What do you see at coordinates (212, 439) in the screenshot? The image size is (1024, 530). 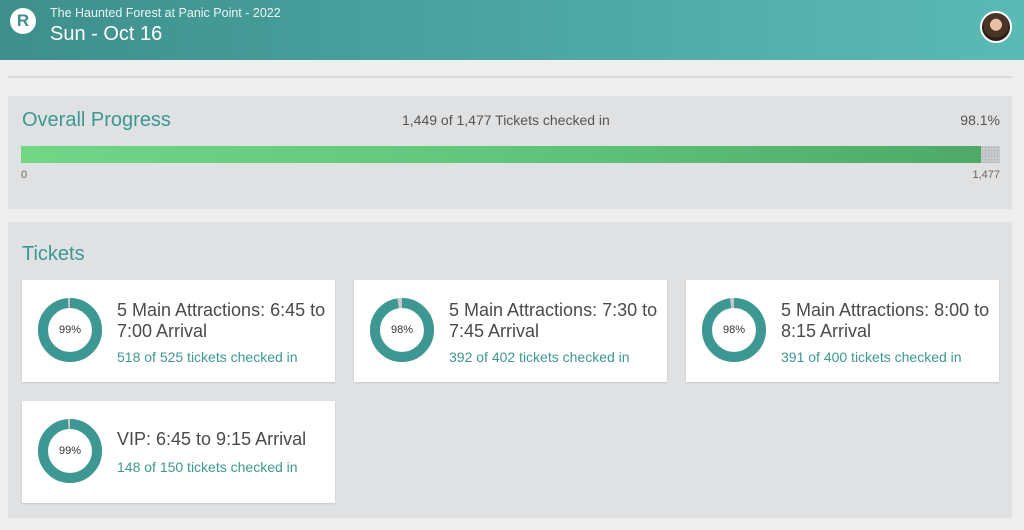 I see `ticket-name: VIP: 6:45 to 9:15 Arrival` at bounding box center [212, 439].